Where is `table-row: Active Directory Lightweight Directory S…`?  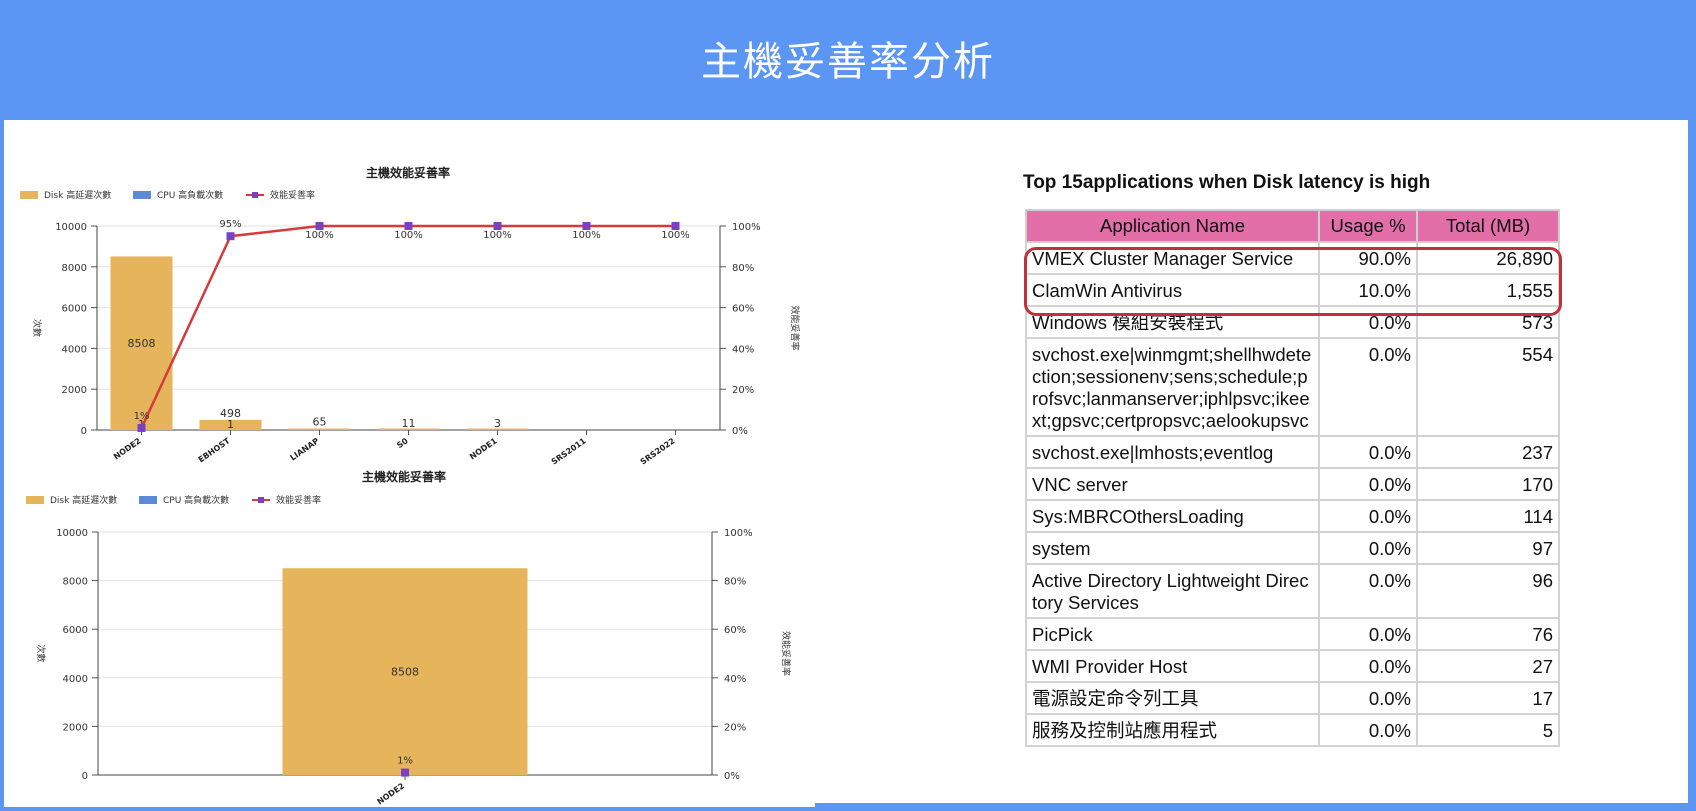
table-row: Active Directory Lightweight Directory S… is located at coordinates (1292, 591).